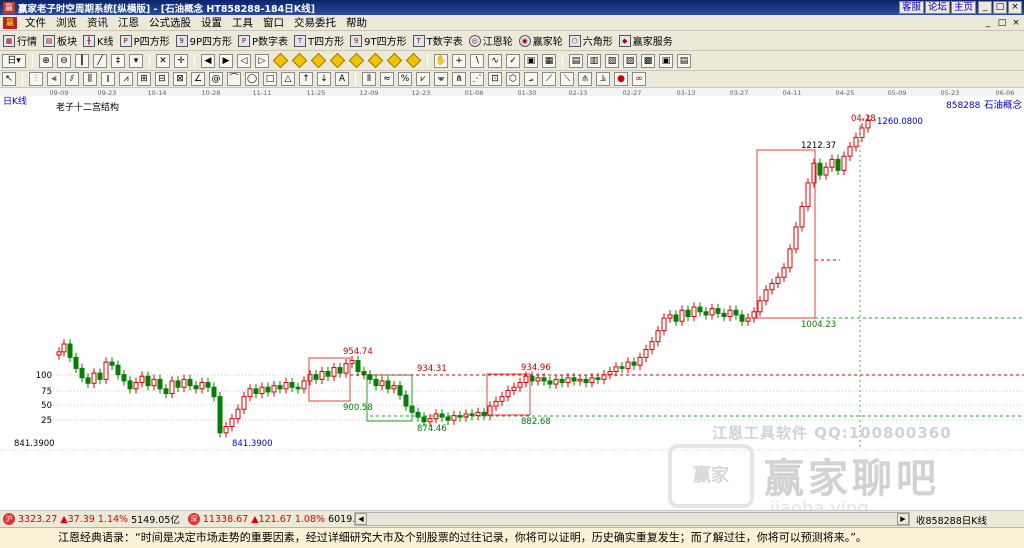  What do you see at coordinates (903, 519) in the screenshot?
I see `scroll-right-icon: ▶` at bounding box center [903, 519].